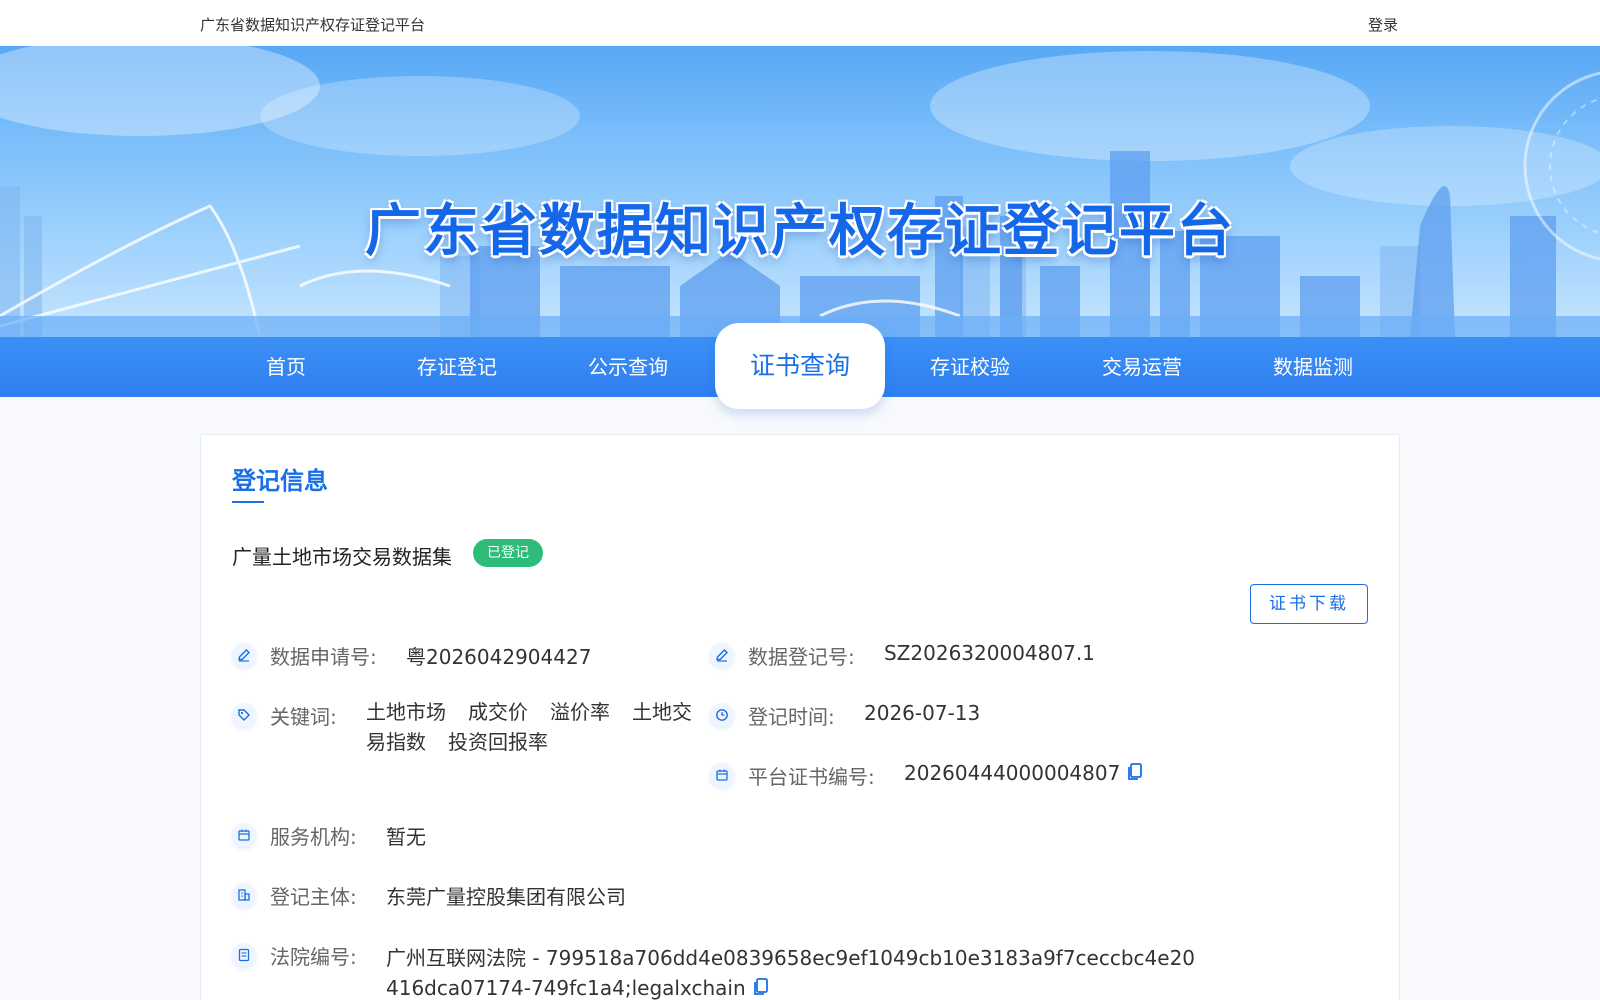 Image resolution: width=1600 pixels, height=1000 pixels. I want to click on certificate-download-button: 证书下载, so click(1309, 604).